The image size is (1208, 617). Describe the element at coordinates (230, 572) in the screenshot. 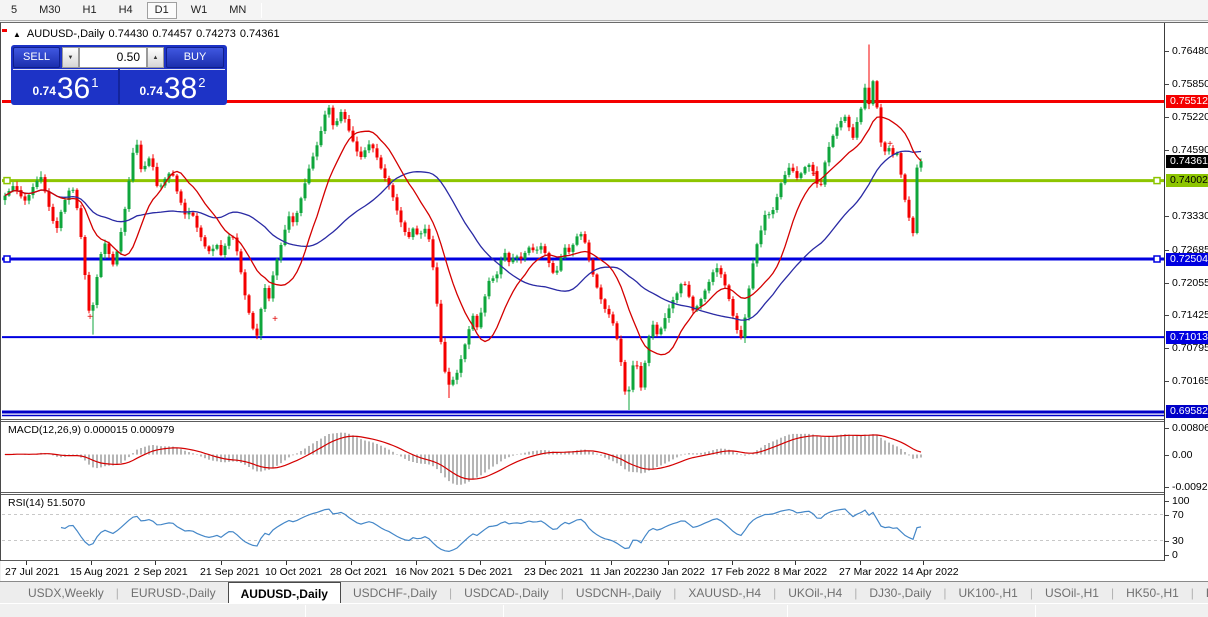

I see `date-label: 21 Sep 2021` at that location.